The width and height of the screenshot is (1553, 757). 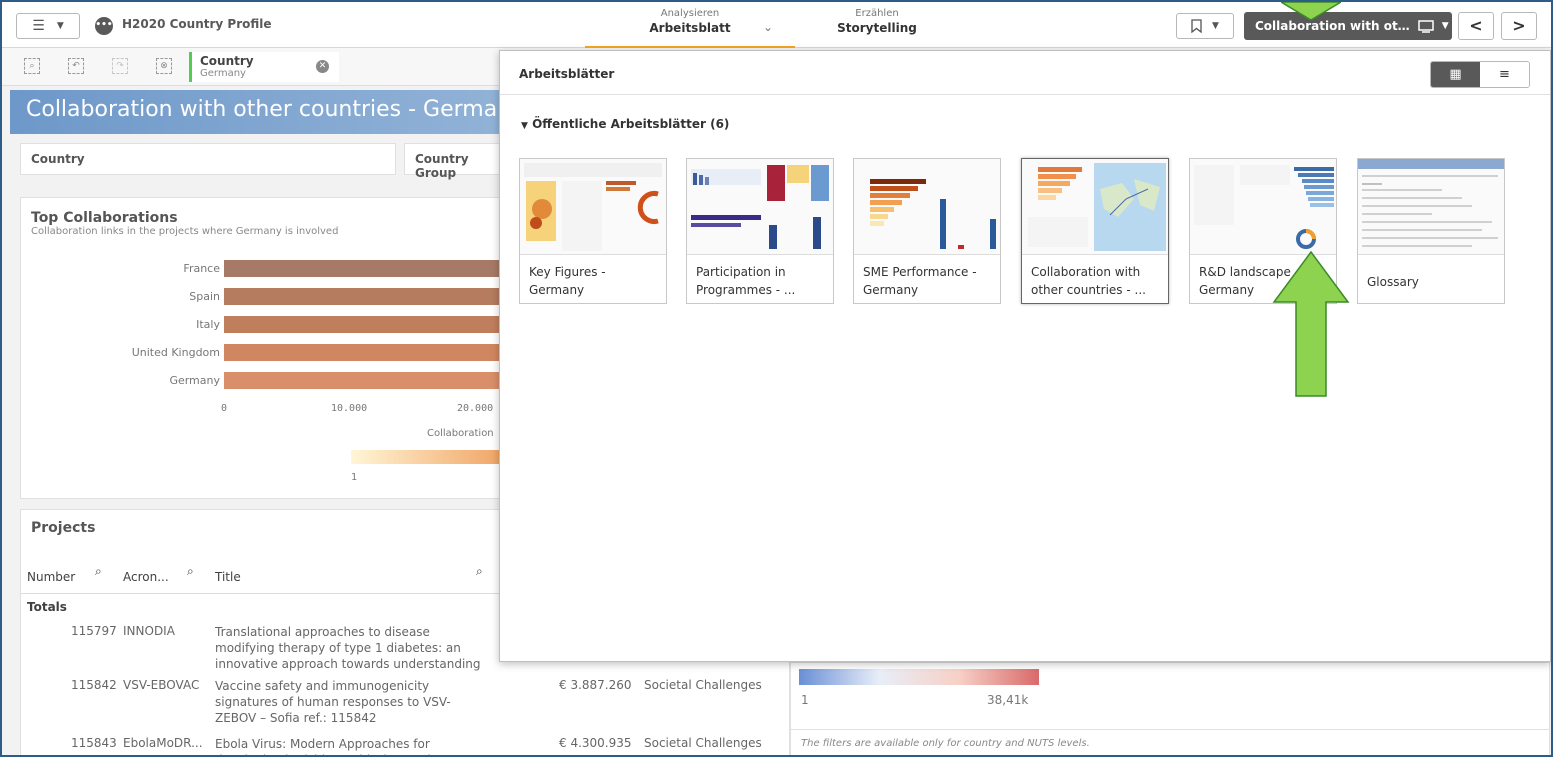 I want to click on tick-label: 20.000, so click(x=475, y=408).